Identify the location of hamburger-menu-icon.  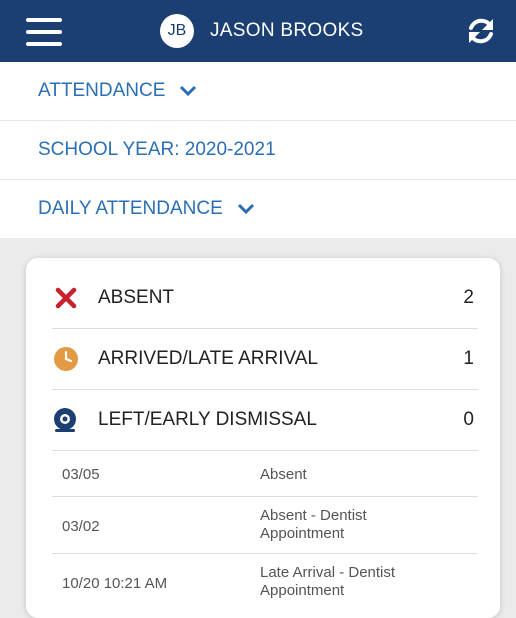
(44, 32).